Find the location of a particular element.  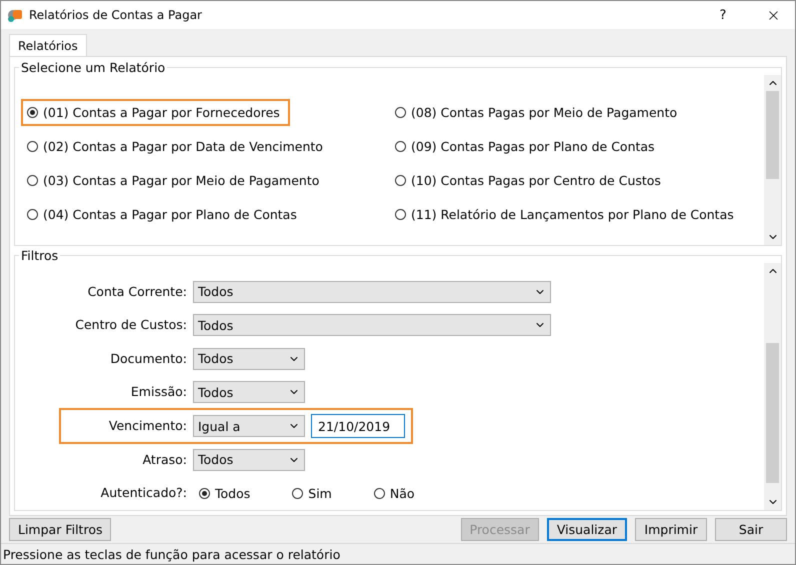

field-label: Atraso: is located at coordinates (164, 460).